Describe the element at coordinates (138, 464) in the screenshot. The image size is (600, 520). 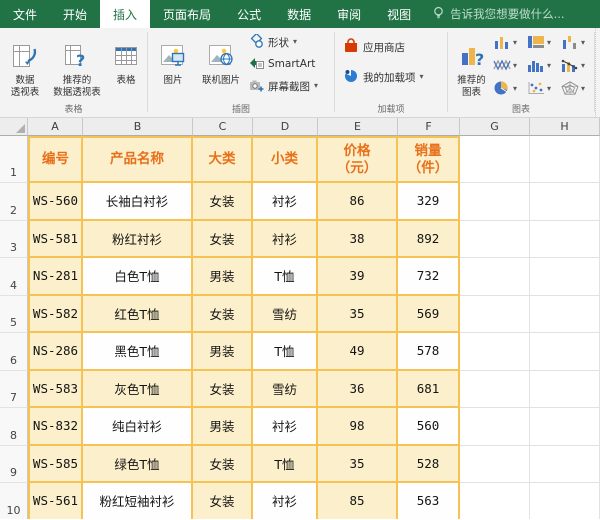
I see `cell-B9: 绿色T恤` at that location.